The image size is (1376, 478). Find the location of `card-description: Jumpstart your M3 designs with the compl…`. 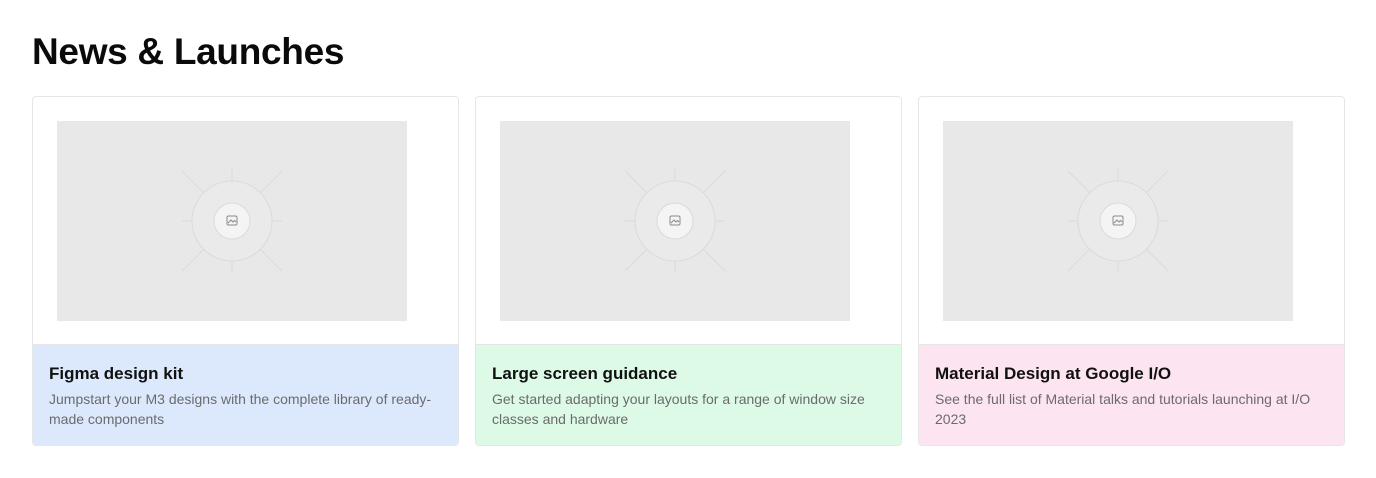

card-description: Jumpstart your M3 designs with the compl… is located at coordinates (240, 409).